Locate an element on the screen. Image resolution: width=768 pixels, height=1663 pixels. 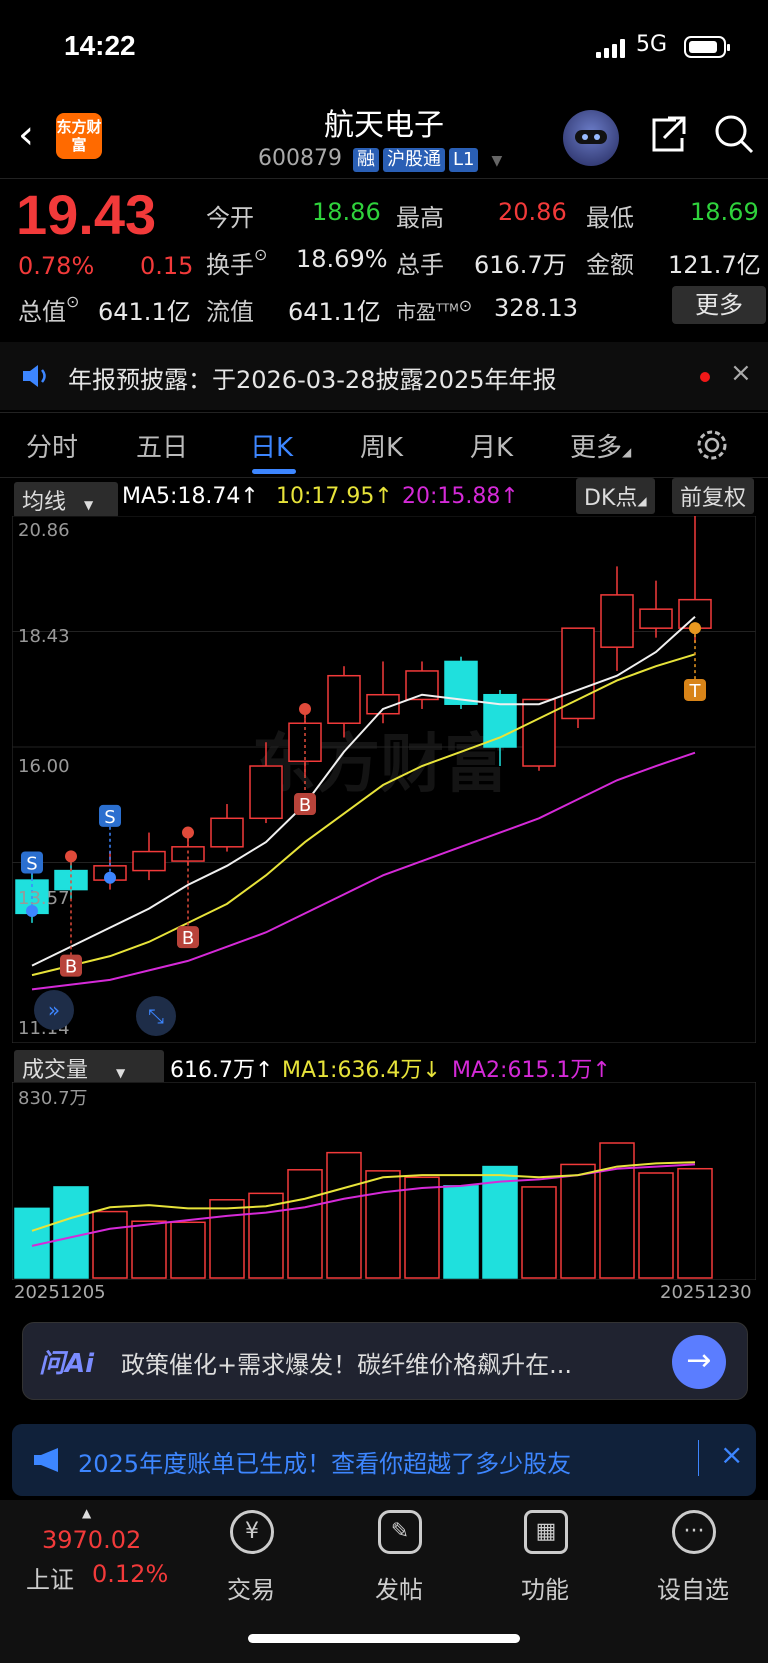
ma10-label: 10:17.95↑ is located at coordinates (334, 496).